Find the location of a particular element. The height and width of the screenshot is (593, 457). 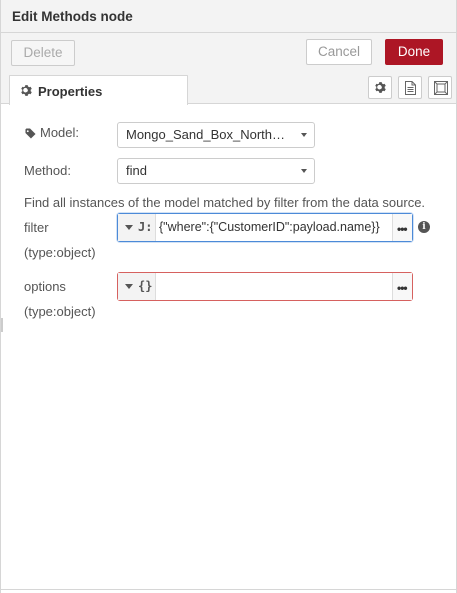

node-description-button is located at coordinates (410, 87).